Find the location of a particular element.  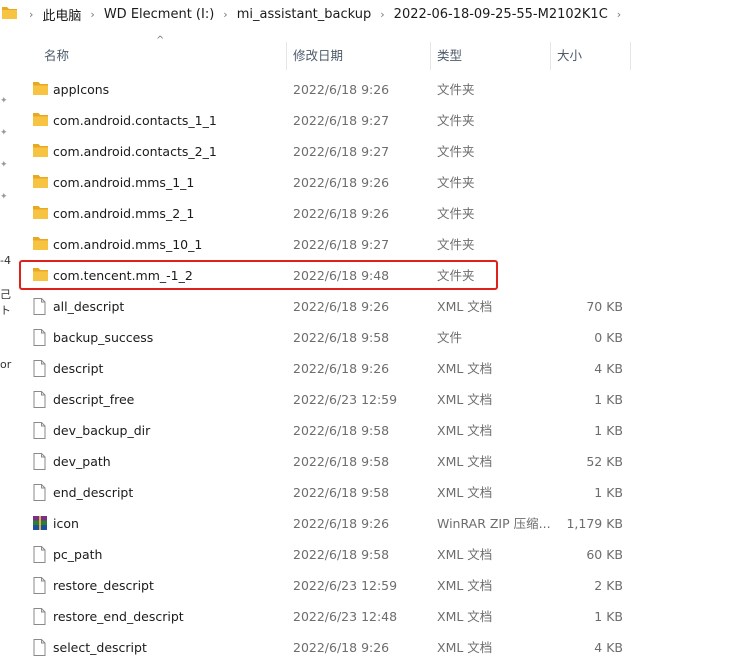

file-row: all_descript 2022/6/18 9:26 XML 文档 70 KB is located at coordinates (376, 306).